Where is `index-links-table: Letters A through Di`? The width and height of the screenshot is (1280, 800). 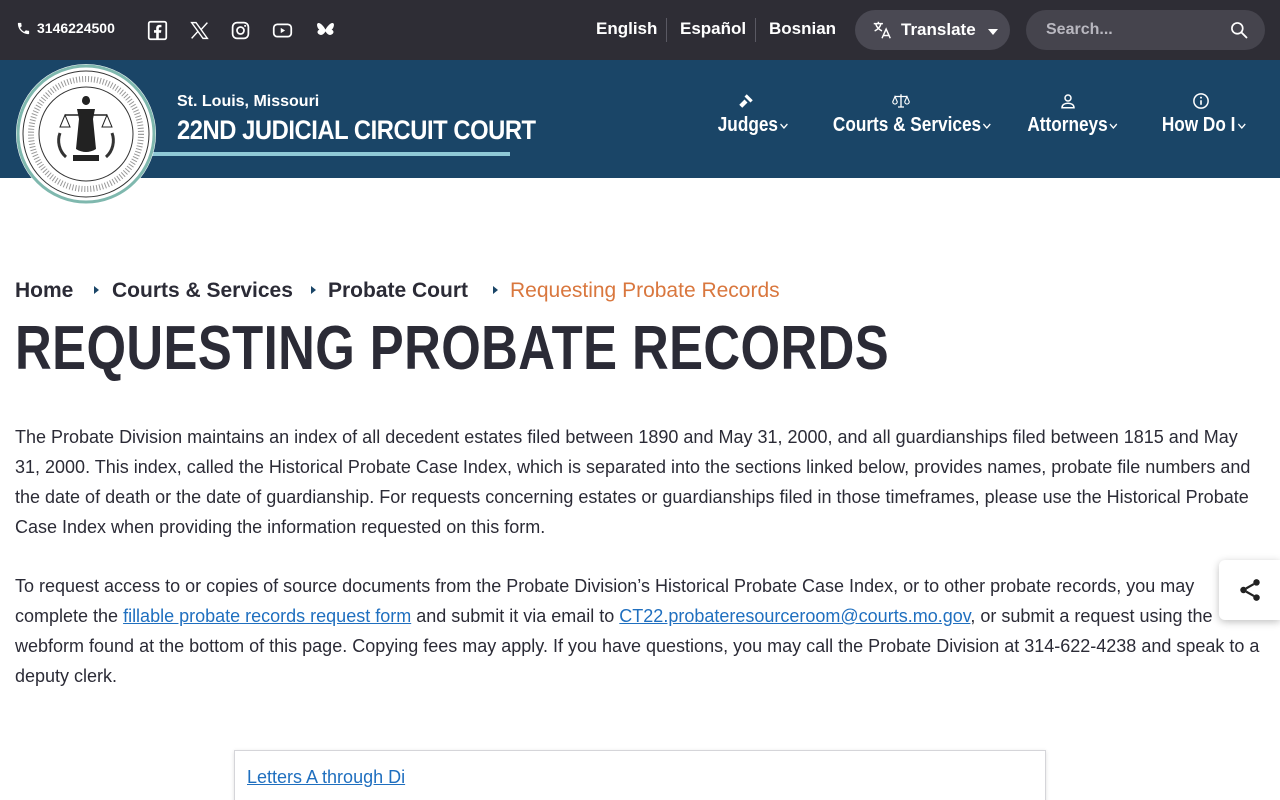 index-links-table: Letters A through Di is located at coordinates (640, 775).